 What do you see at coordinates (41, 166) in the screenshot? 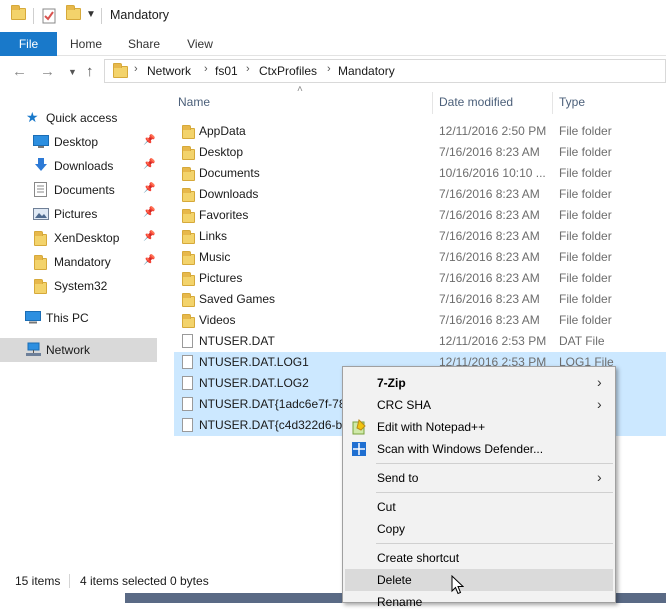
I see `downloads-icon` at bounding box center [41, 166].